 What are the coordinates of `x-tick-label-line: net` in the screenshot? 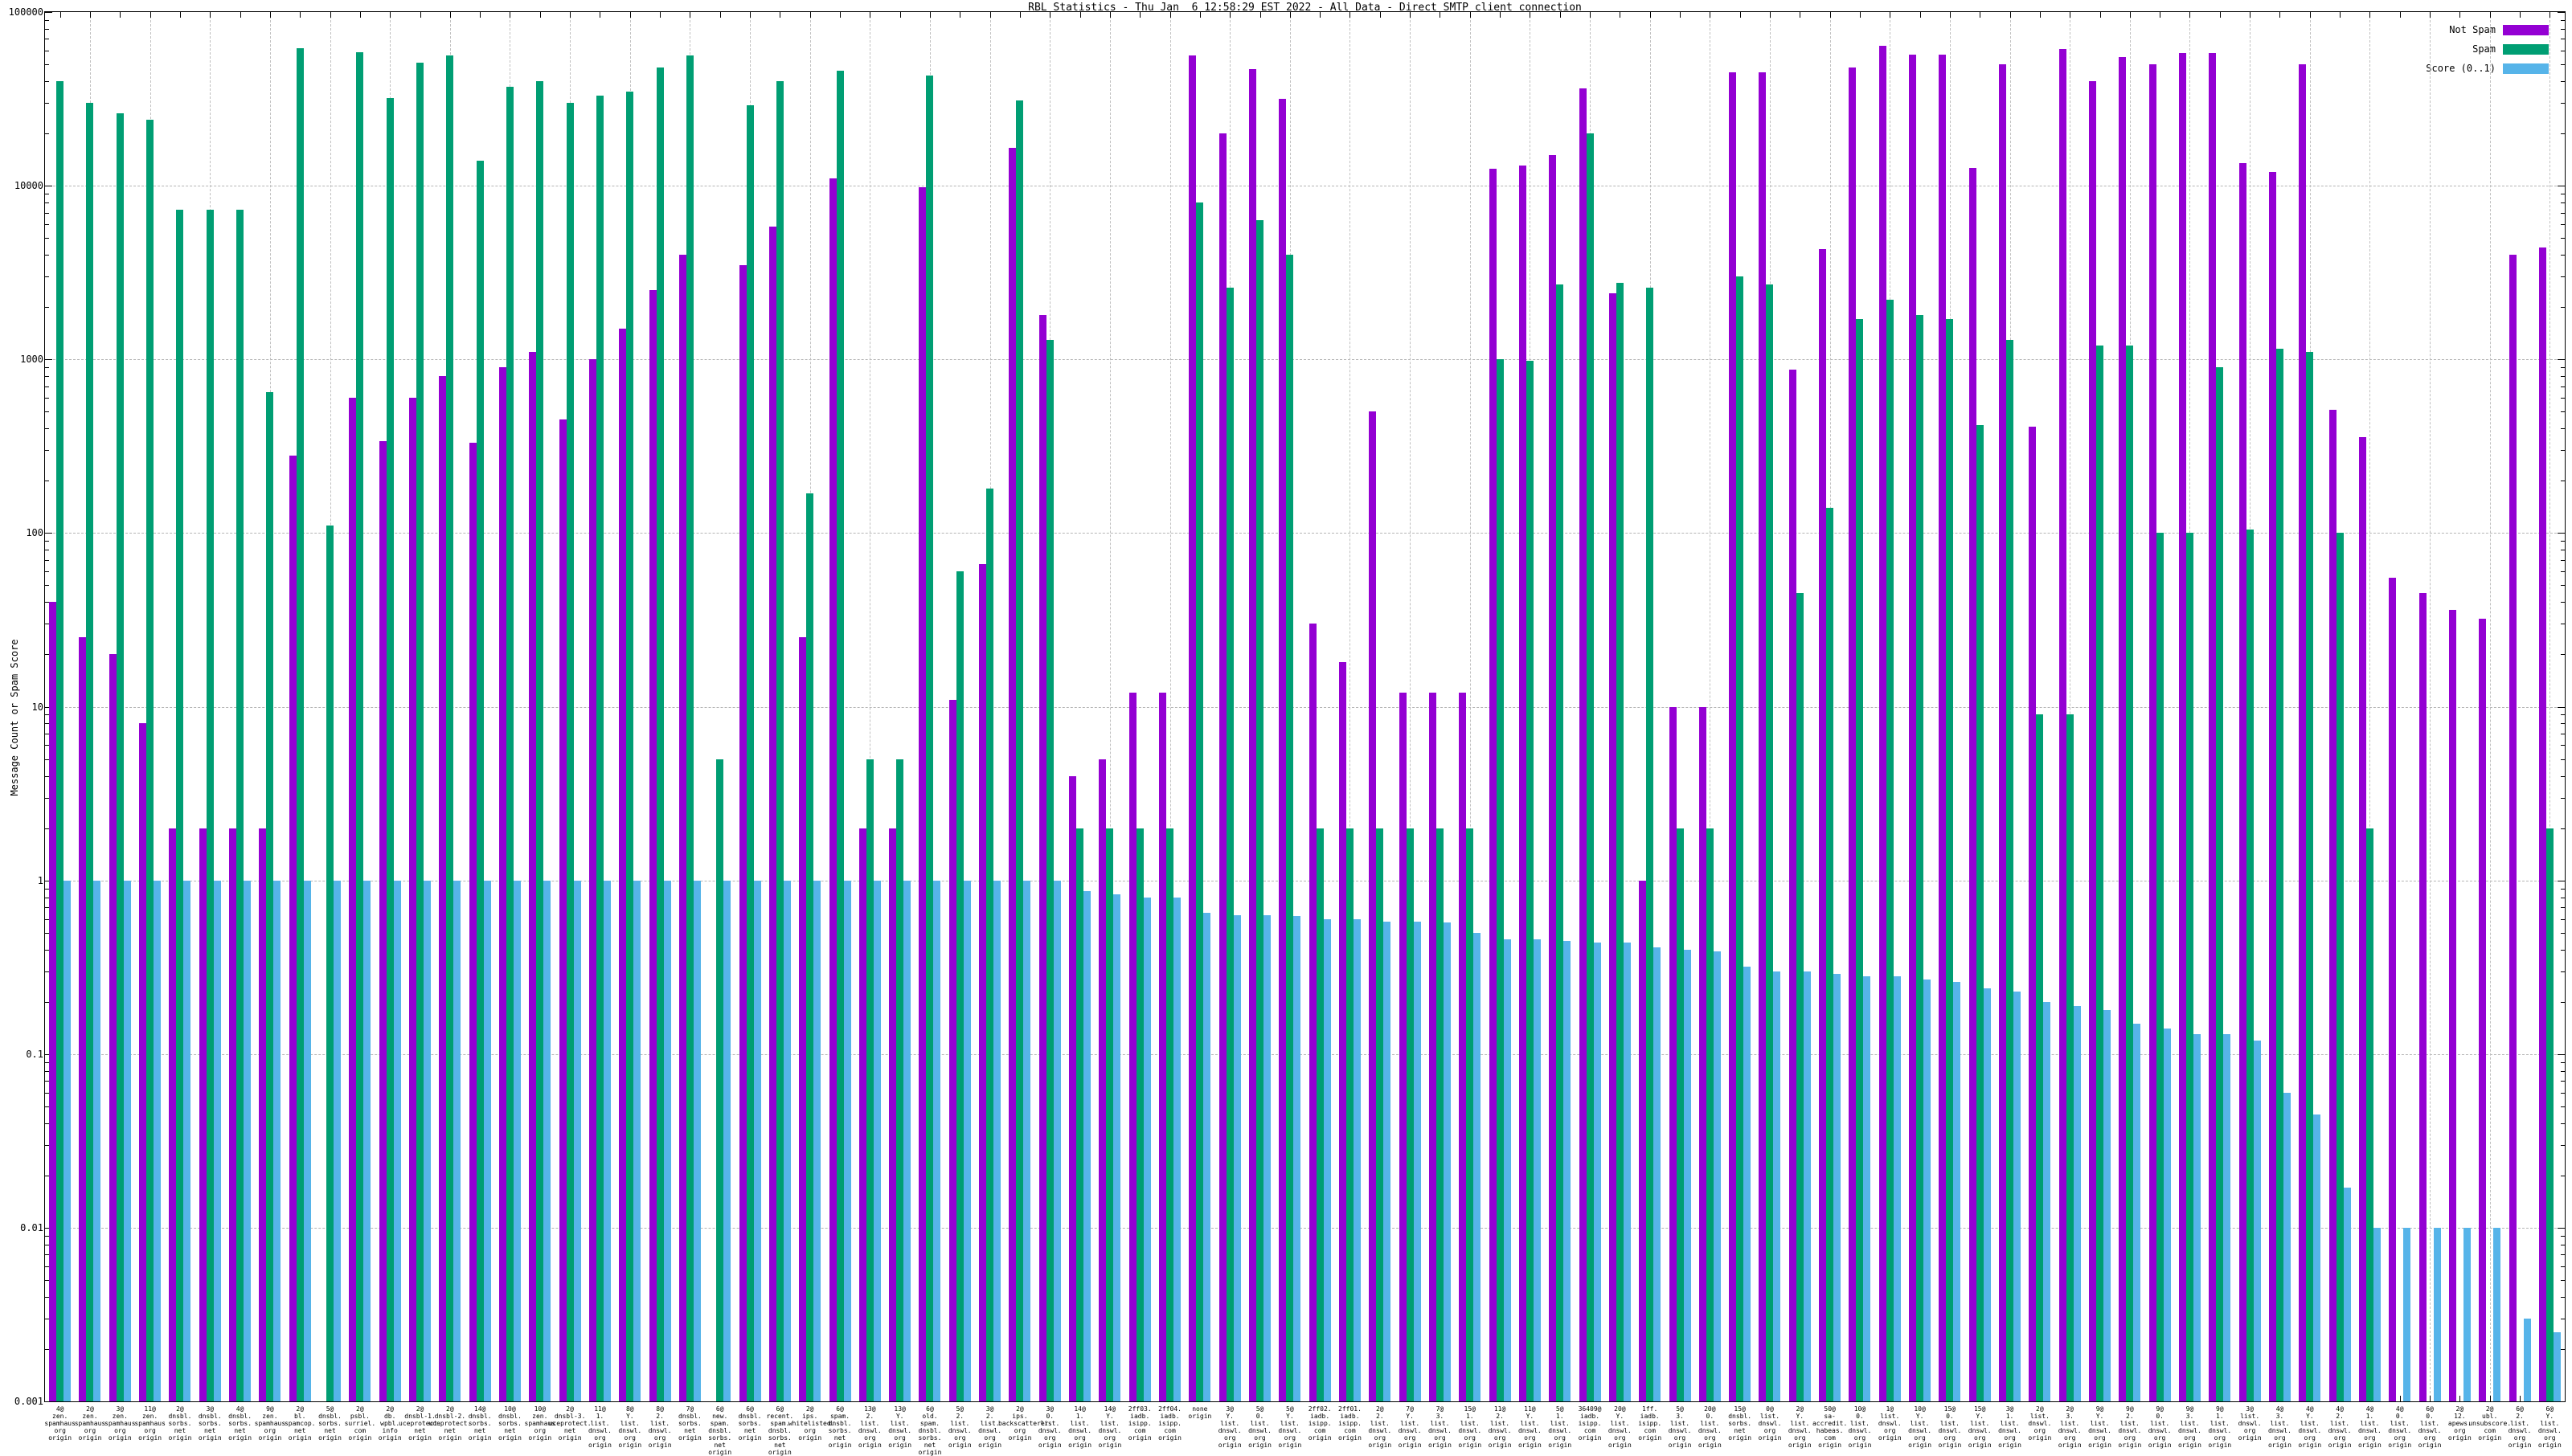 It's located at (720, 1445).